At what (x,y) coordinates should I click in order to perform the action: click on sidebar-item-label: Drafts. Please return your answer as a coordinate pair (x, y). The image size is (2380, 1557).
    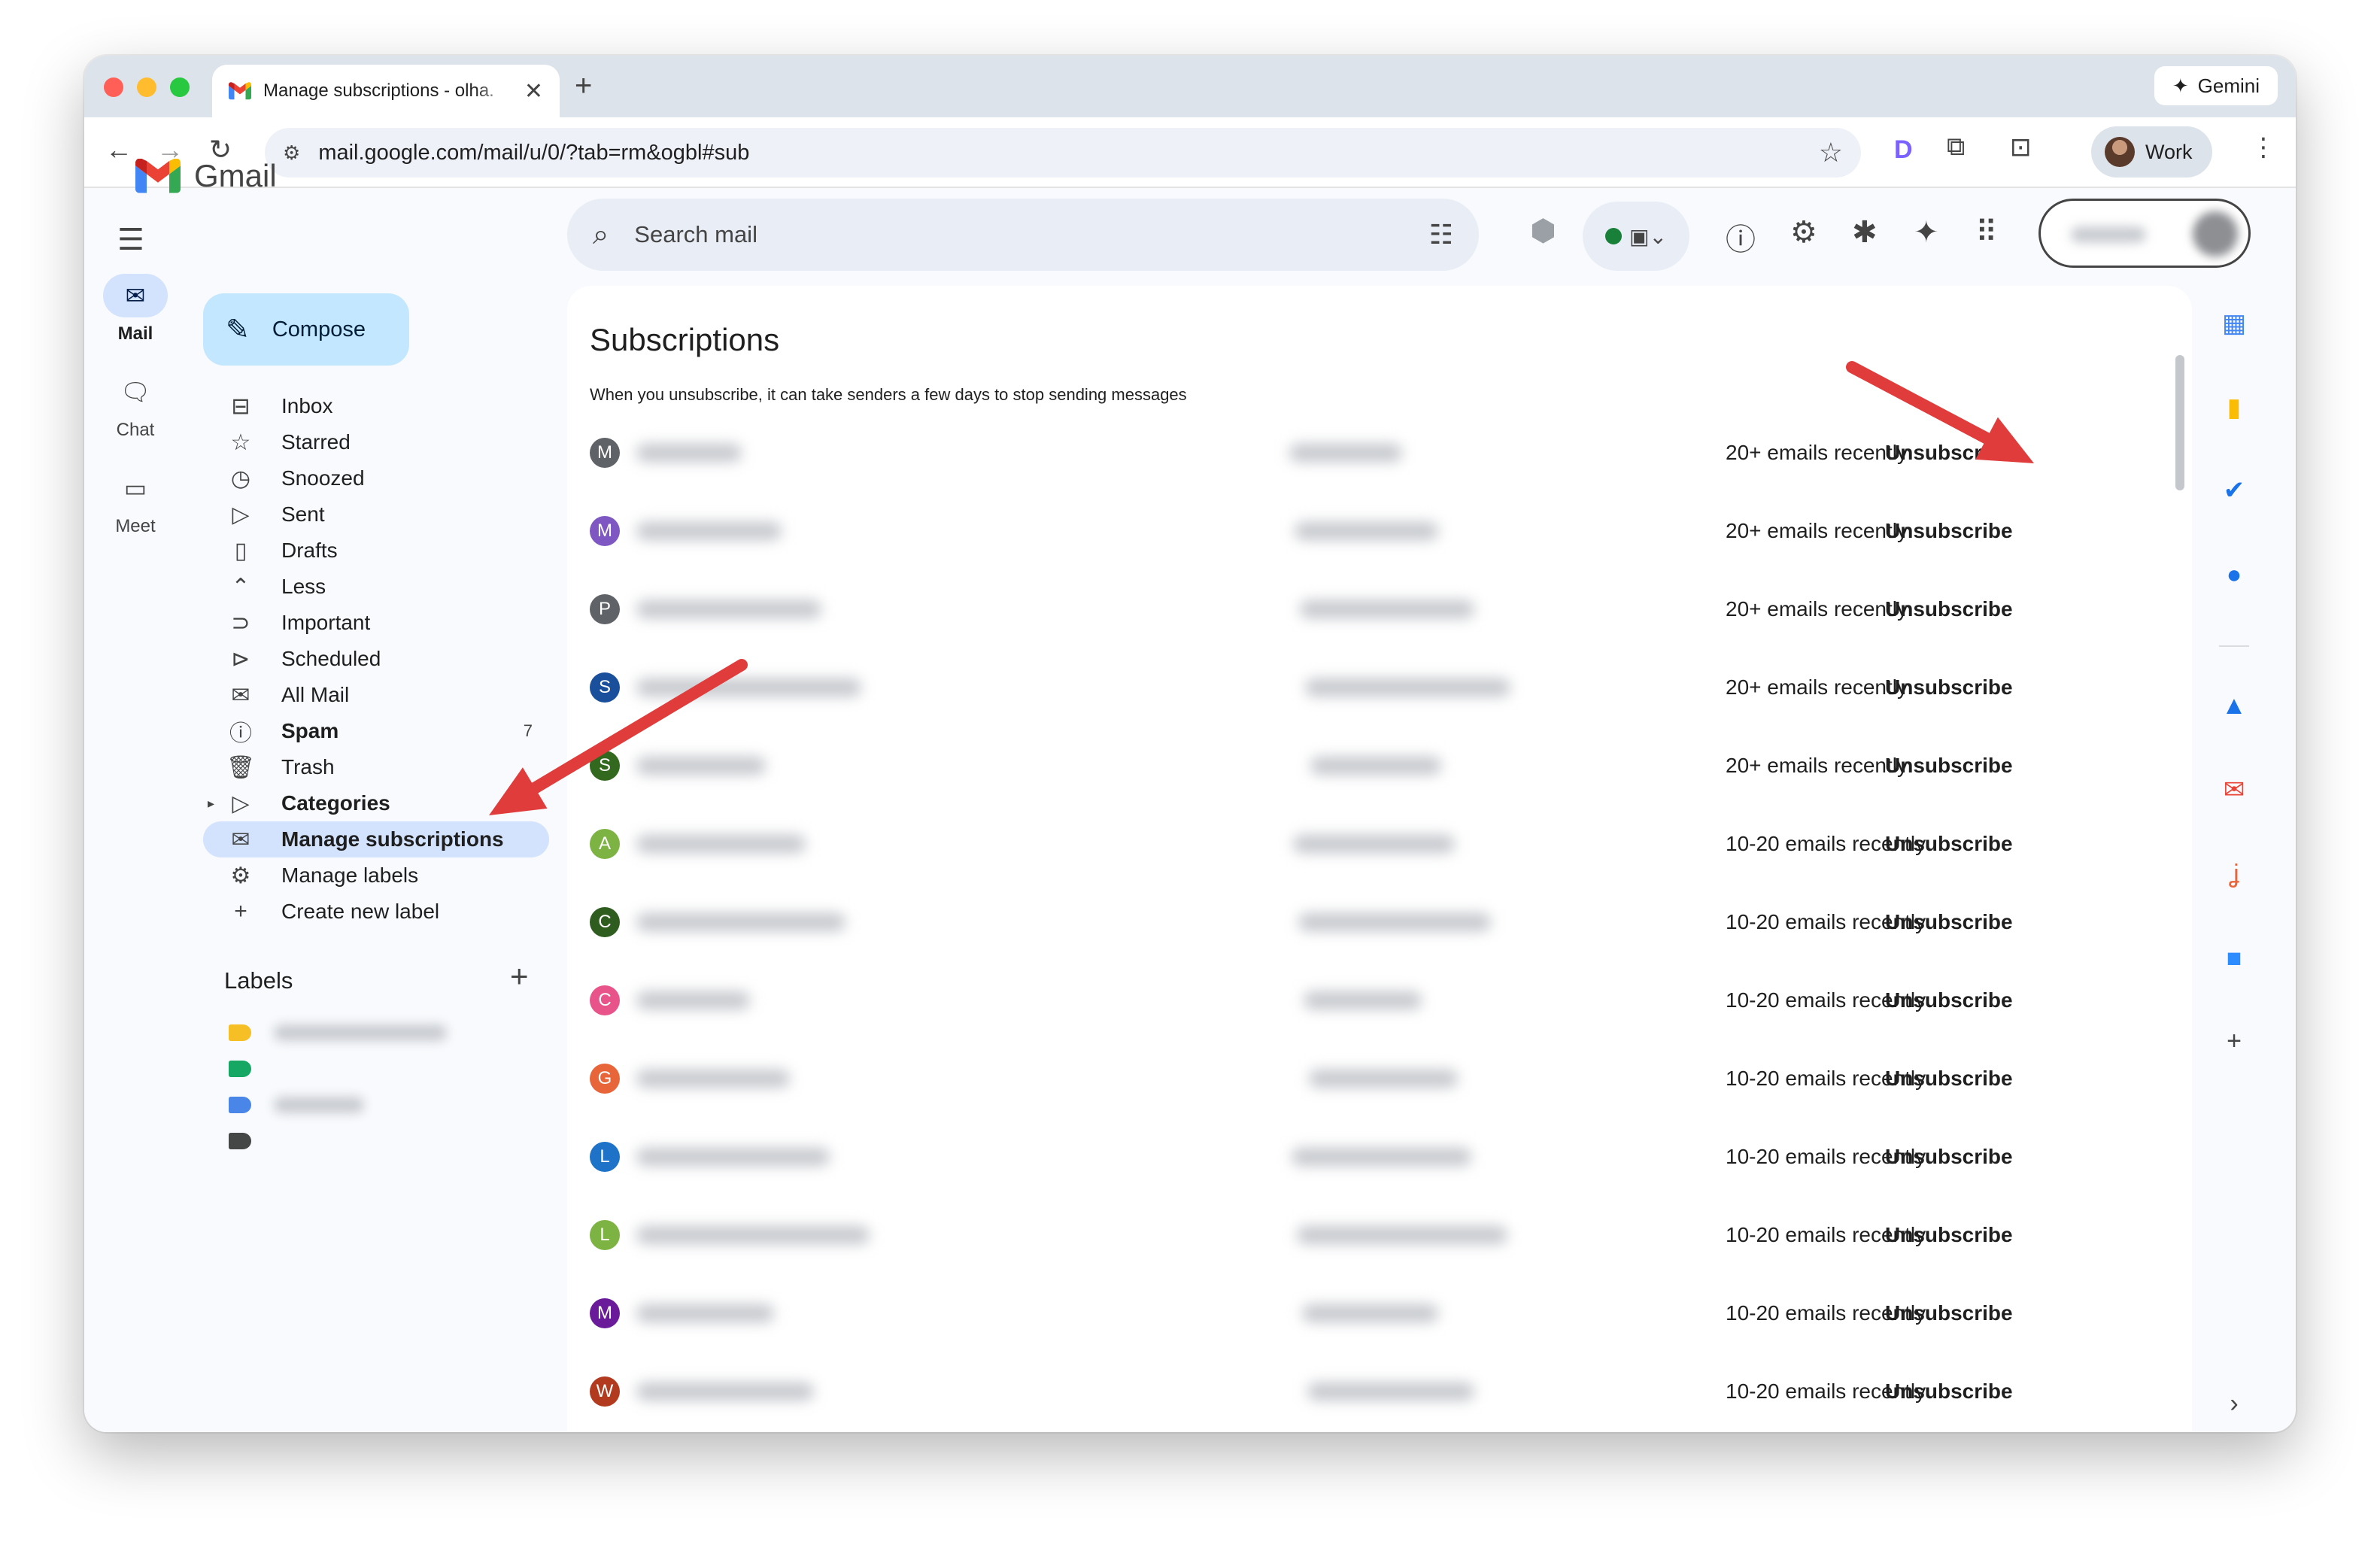
    Looking at the image, I should click on (309, 550).